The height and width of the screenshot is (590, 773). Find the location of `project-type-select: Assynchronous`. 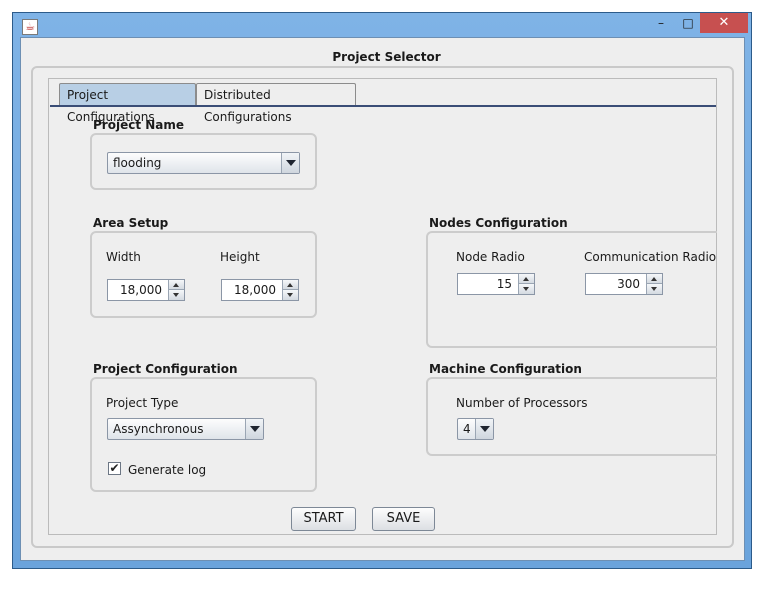

project-type-select: Assynchronous is located at coordinates (185, 429).